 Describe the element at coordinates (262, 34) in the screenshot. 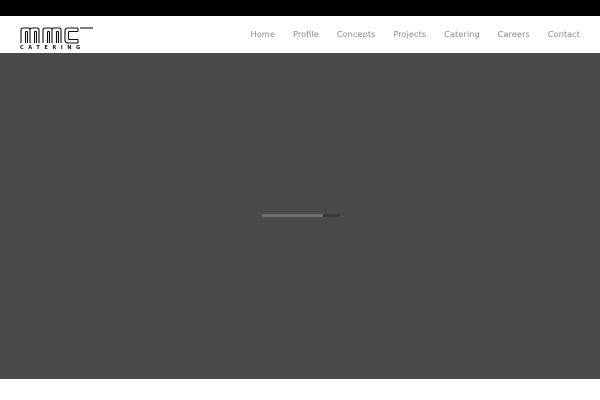

I see `nav-item-home: Home` at that location.